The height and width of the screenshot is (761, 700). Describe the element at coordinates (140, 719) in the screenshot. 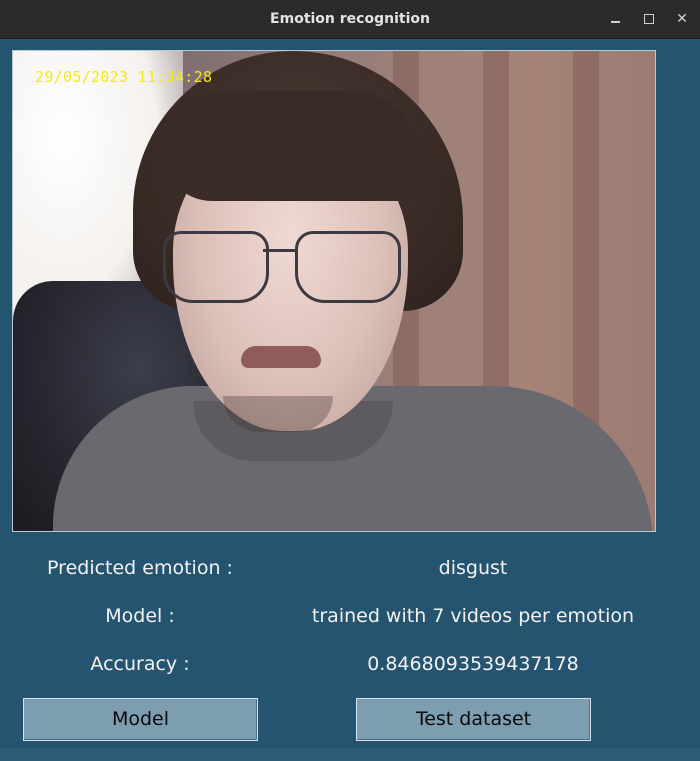

I see `model-button: Model` at that location.